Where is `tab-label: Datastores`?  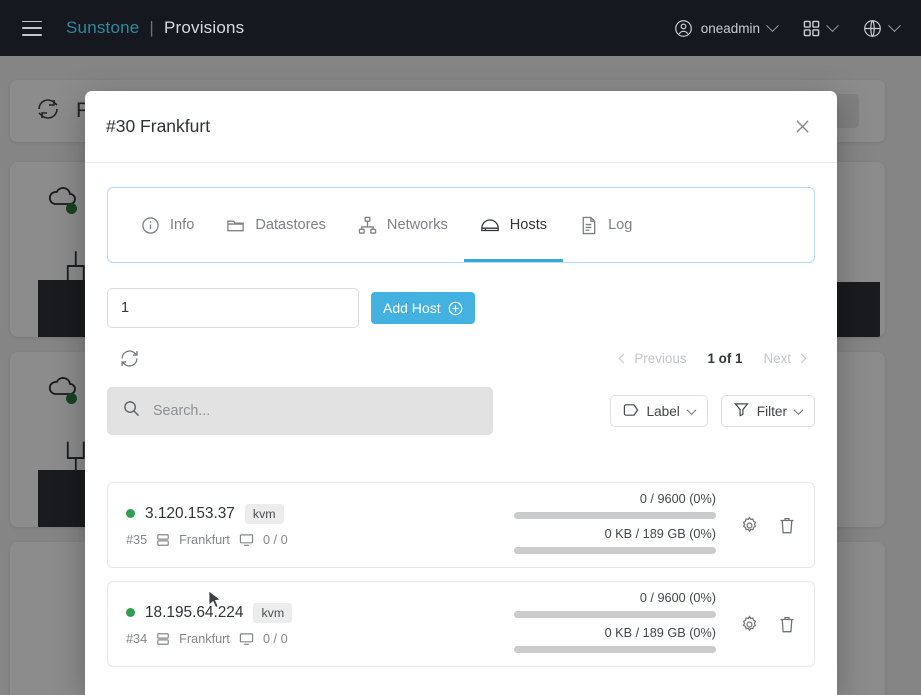 tab-label: Datastores is located at coordinates (290, 225).